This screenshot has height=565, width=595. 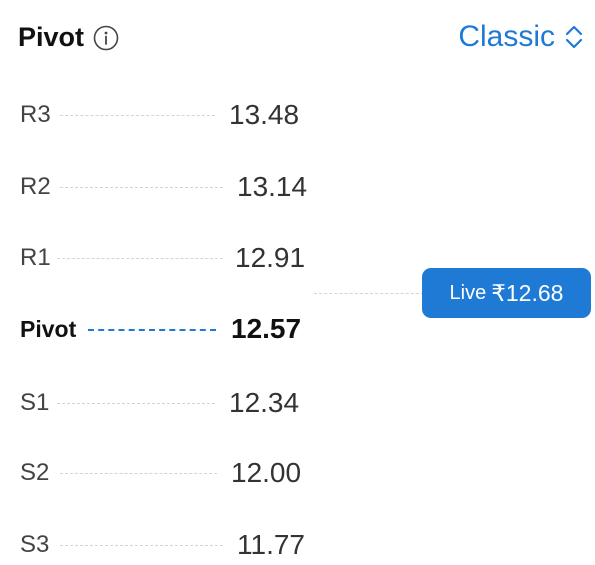 I want to click on live-price-badge: Live ₹12.68, so click(x=506, y=293).